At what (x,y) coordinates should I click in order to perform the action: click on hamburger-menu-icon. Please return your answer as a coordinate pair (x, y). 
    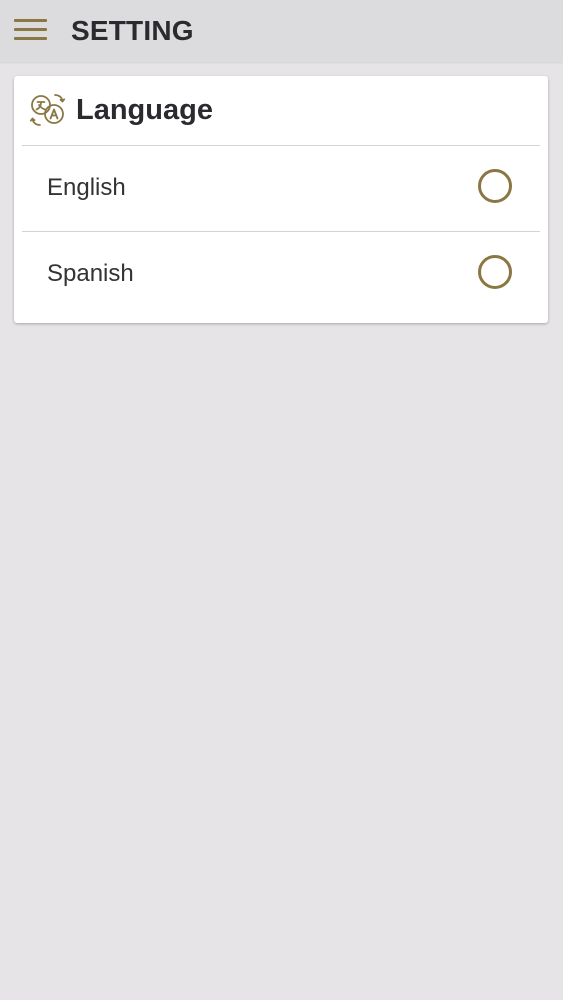
    Looking at the image, I should click on (31, 31).